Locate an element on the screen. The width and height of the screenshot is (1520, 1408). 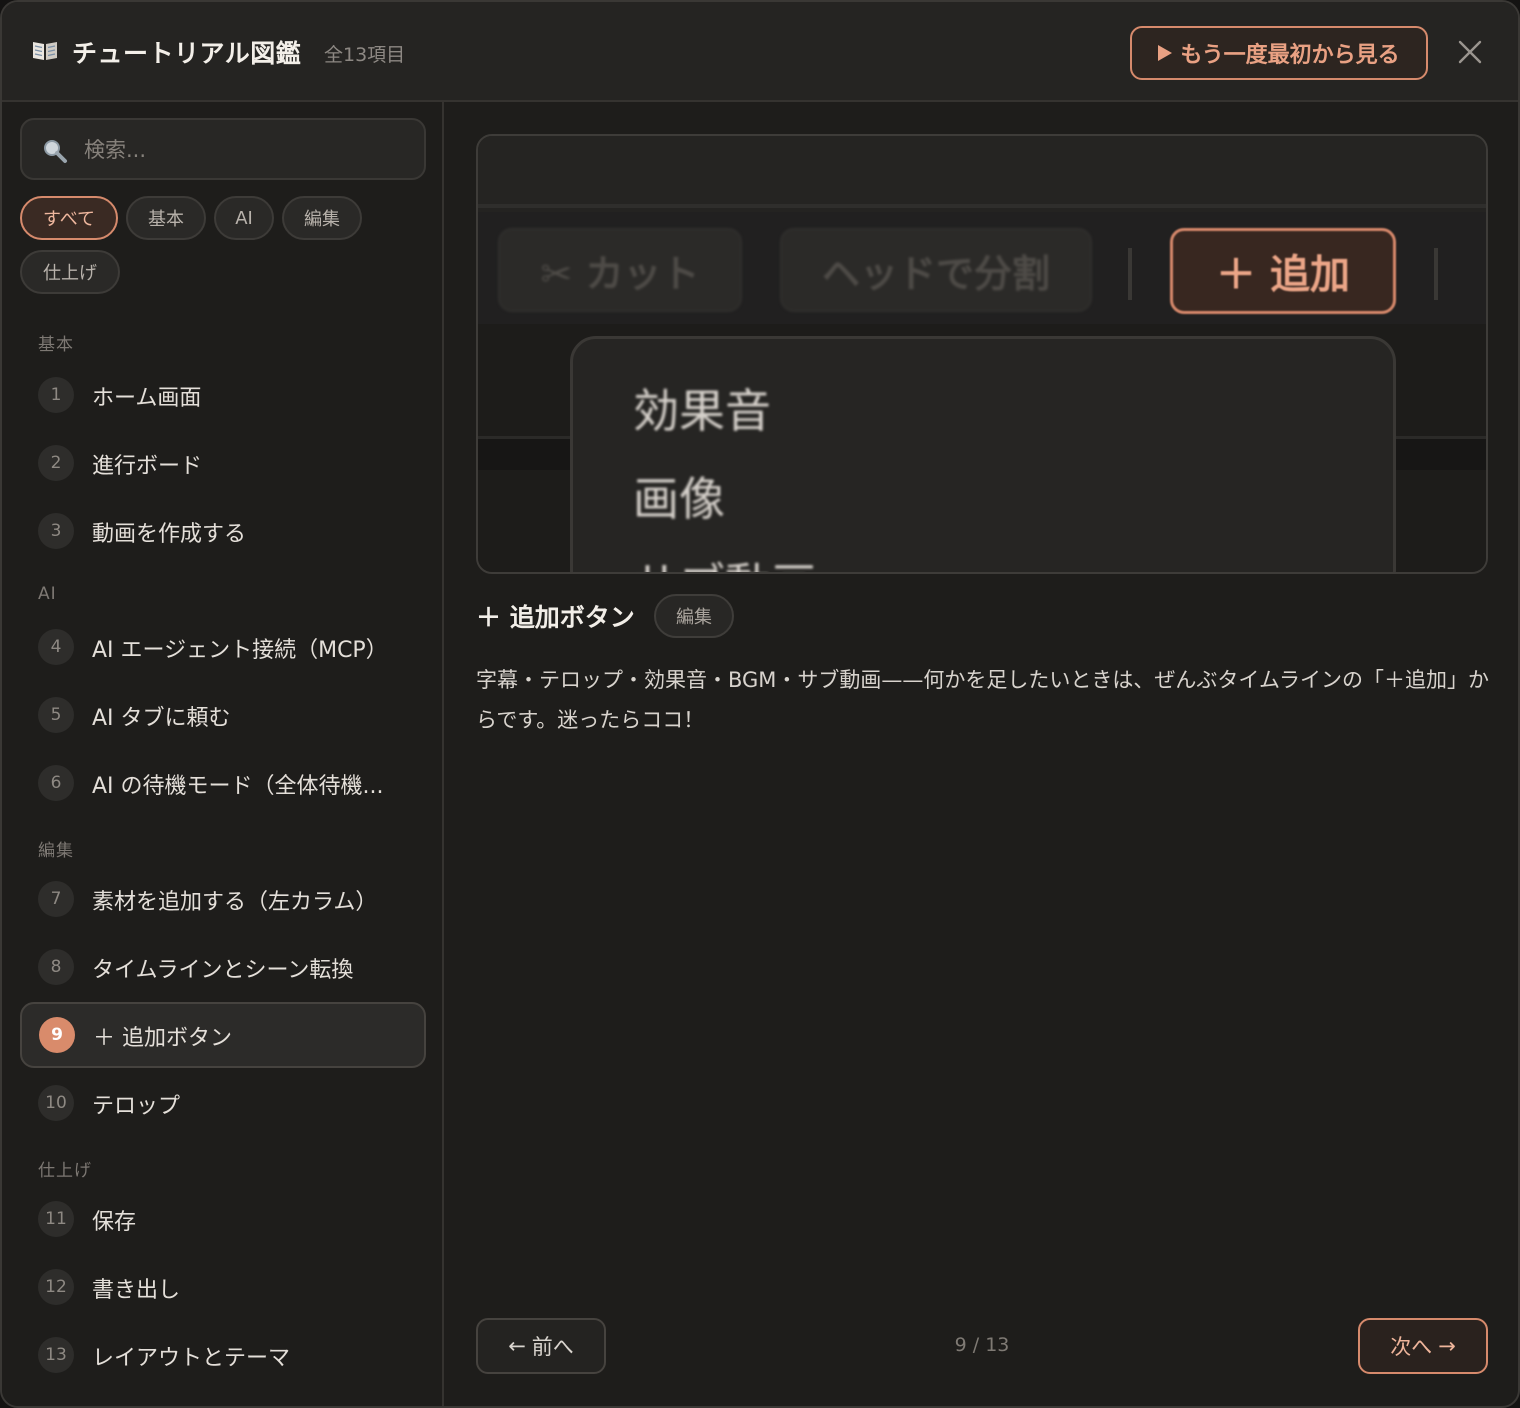
arrow-right-icon: → is located at coordinates (1447, 1346).